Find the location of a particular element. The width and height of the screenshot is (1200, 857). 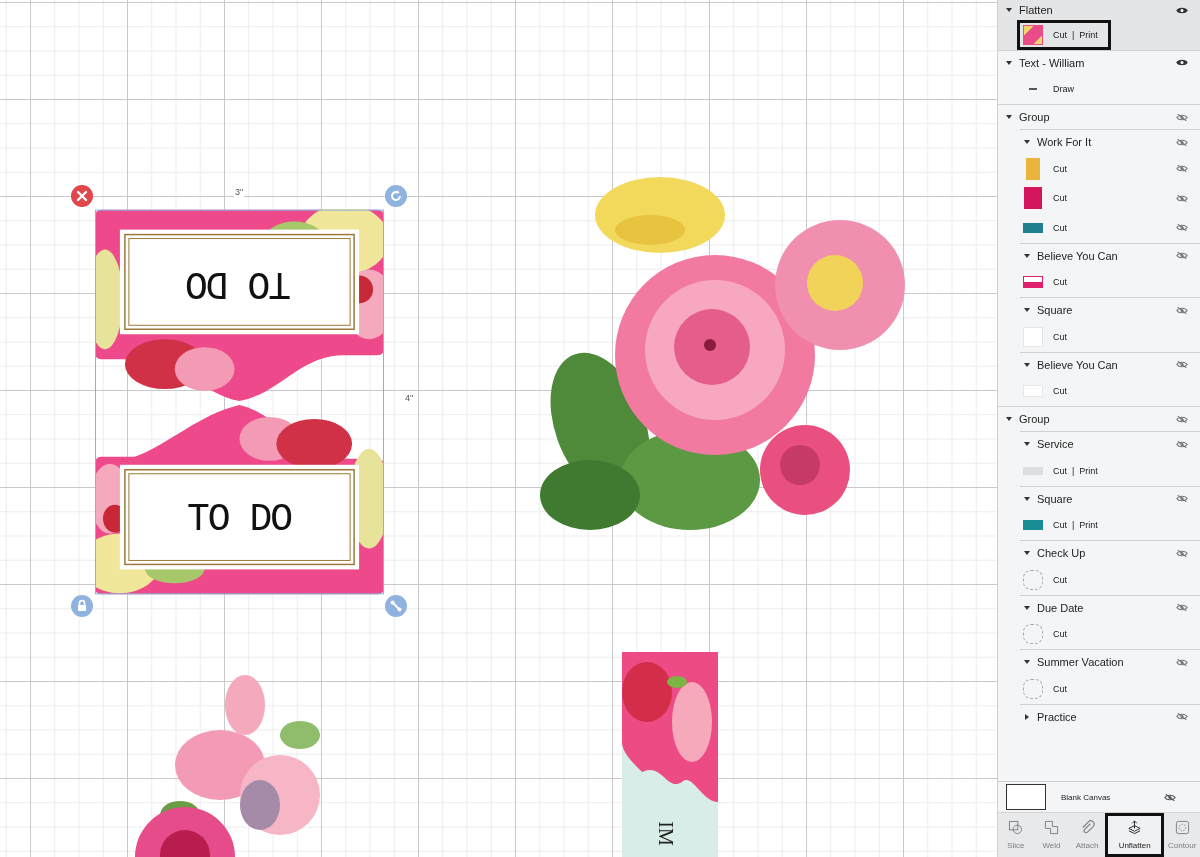

contour-icon is located at coordinates (1182, 827).